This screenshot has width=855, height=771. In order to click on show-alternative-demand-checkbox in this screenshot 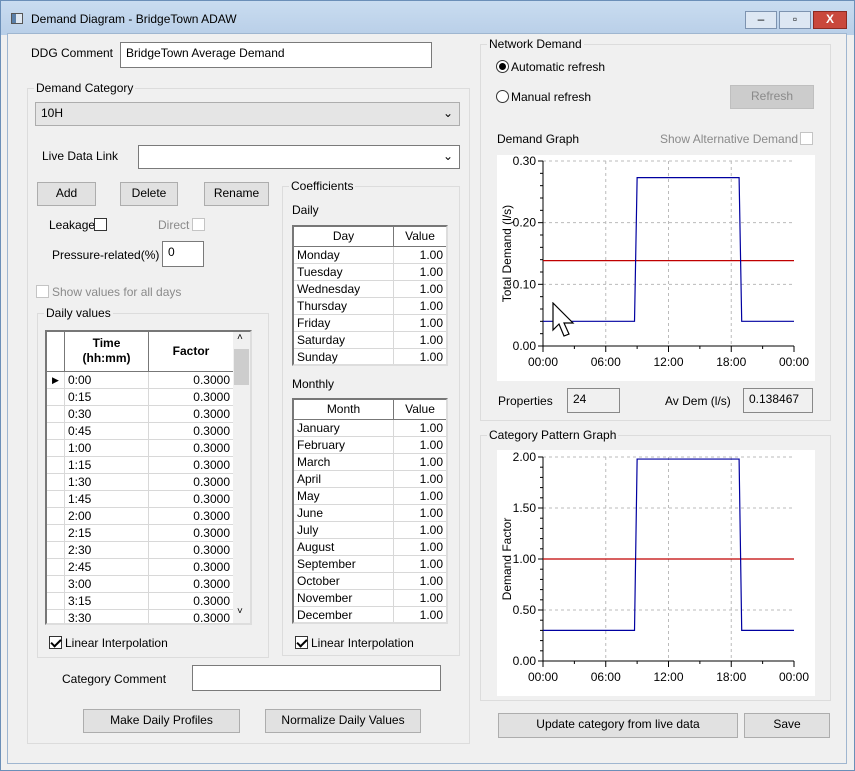, I will do `click(806, 138)`.